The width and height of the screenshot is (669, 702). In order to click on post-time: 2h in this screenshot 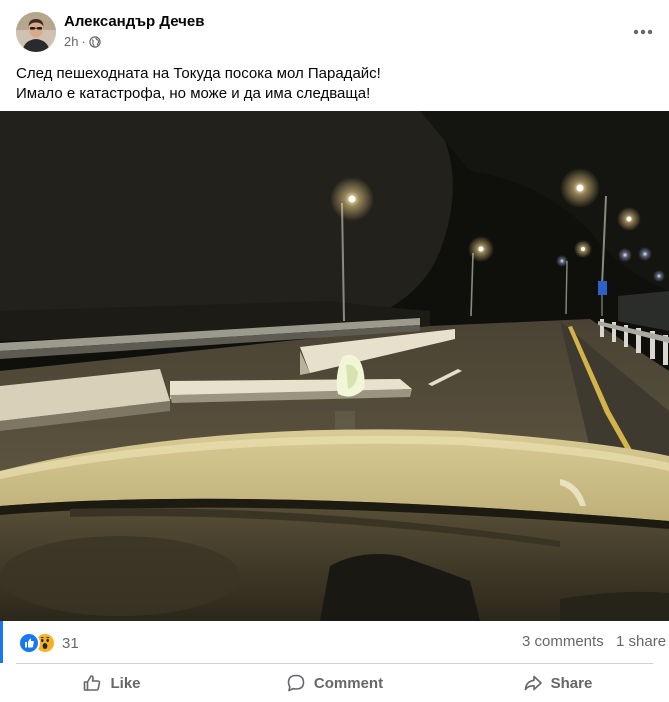, I will do `click(71, 41)`.